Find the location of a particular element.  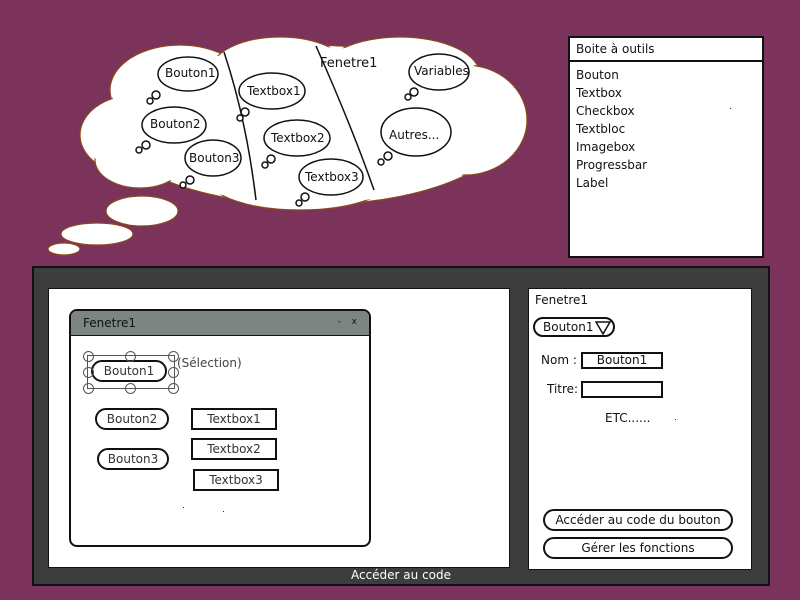

toolbox-item-label: Label is located at coordinates (669, 183).